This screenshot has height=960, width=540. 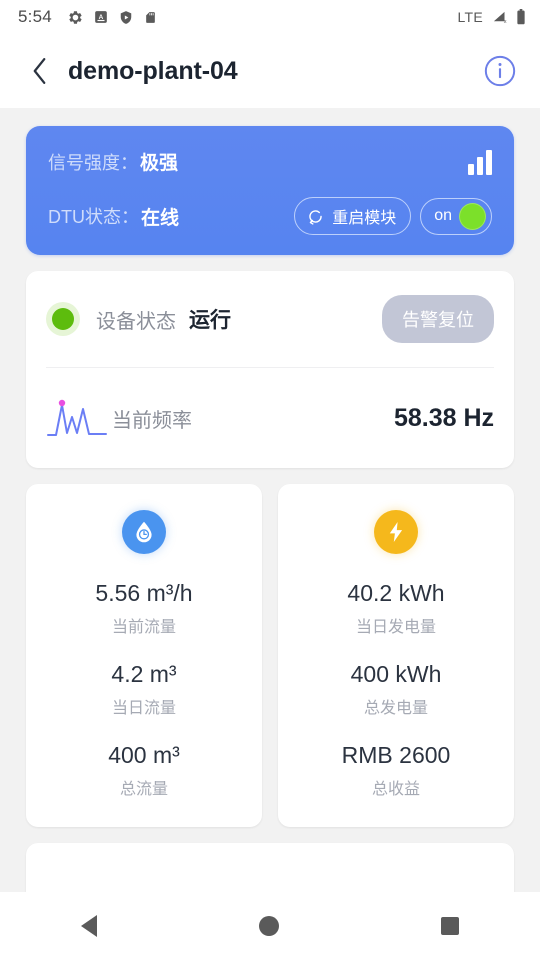 What do you see at coordinates (144, 532) in the screenshot?
I see `water-drop-icon` at bounding box center [144, 532].